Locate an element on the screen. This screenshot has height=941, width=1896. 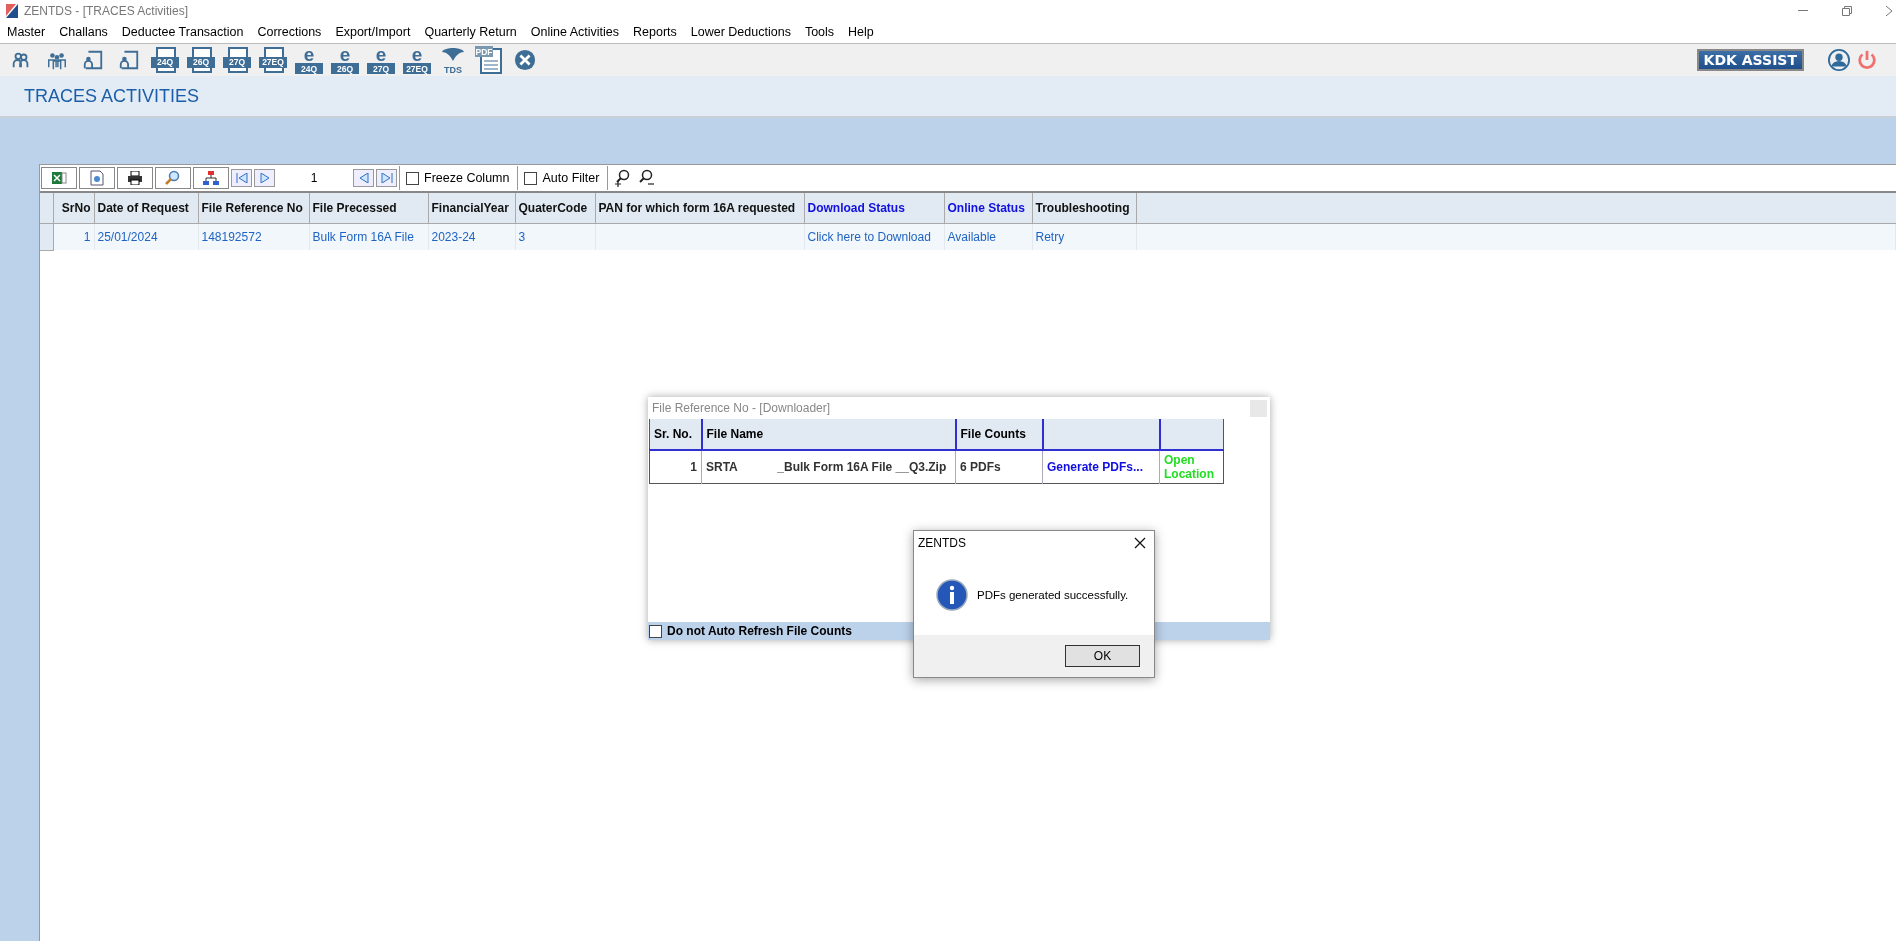
menu-item: Master is located at coordinates (26, 32).